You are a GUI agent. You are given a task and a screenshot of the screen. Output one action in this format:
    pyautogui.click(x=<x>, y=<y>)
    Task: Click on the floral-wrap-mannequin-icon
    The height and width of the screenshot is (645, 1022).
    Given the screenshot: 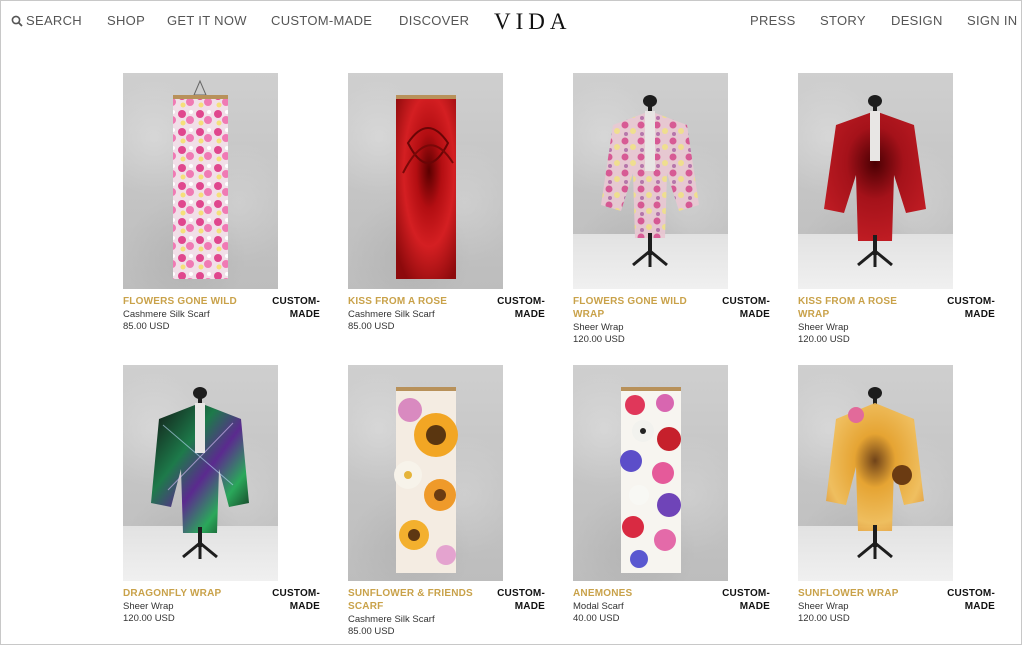 What is the action you would take?
    pyautogui.click(x=650, y=181)
    